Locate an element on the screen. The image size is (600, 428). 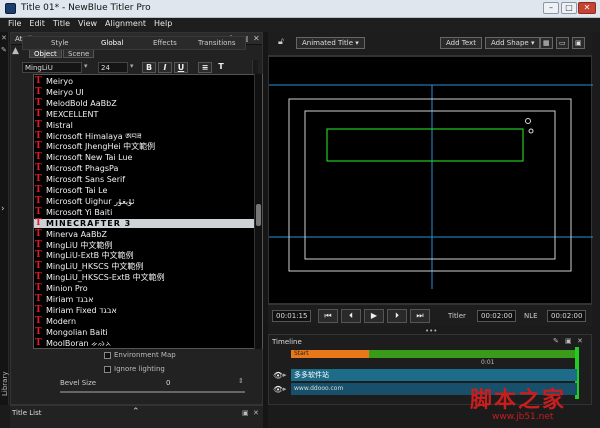
tab-global: Global is located at coordinates (112, 43).